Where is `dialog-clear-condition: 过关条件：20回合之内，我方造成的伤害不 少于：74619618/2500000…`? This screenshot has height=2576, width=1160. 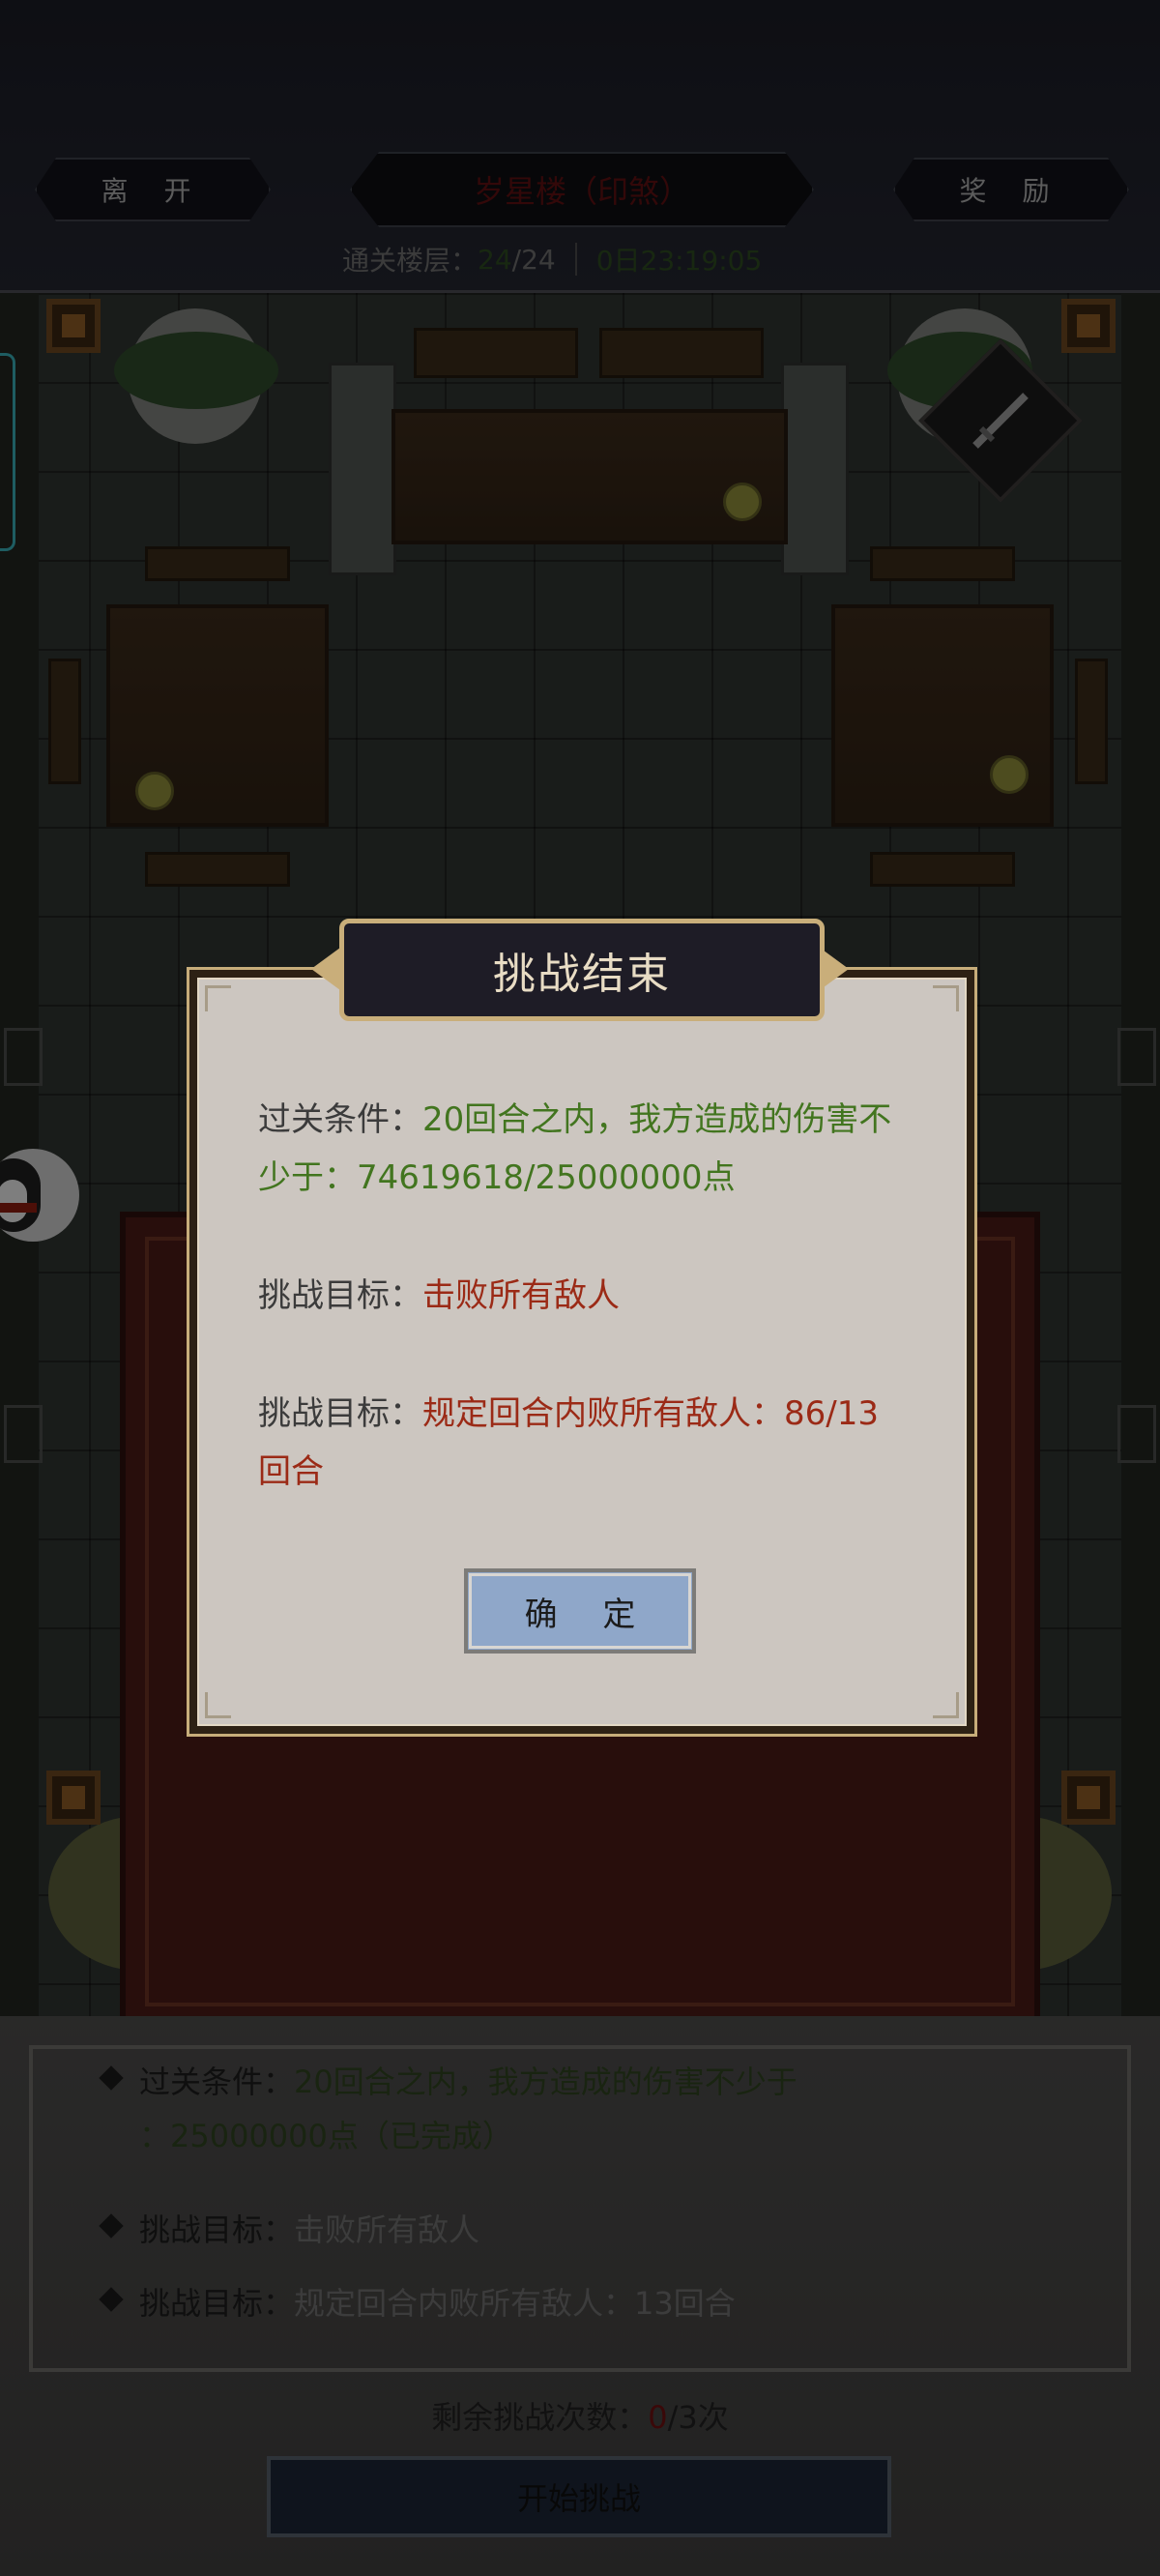
dialog-clear-condition: 过关条件：20回合之内，我方造成的伤害不 少于：74619618/2500000… is located at coordinates (592, 1149).